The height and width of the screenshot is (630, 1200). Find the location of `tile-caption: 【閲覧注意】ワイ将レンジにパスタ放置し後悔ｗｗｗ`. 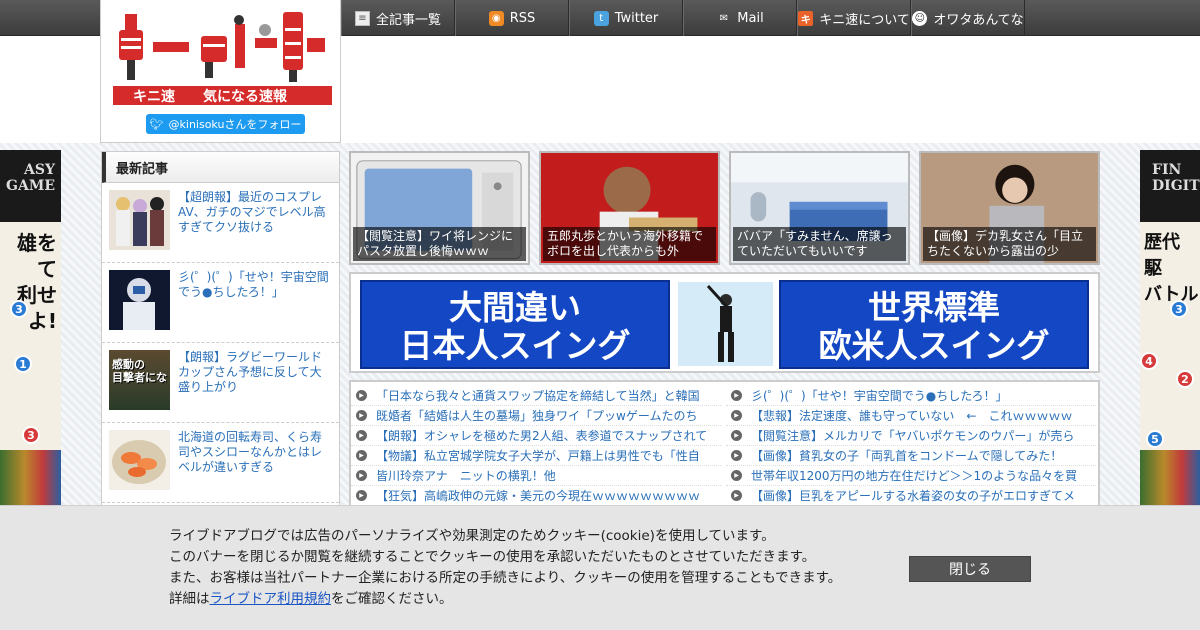

tile-caption: 【閲覧注意】ワイ将レンジにパスタ放置し後悔ｗｗｗ is located at coordinates (439, 244).